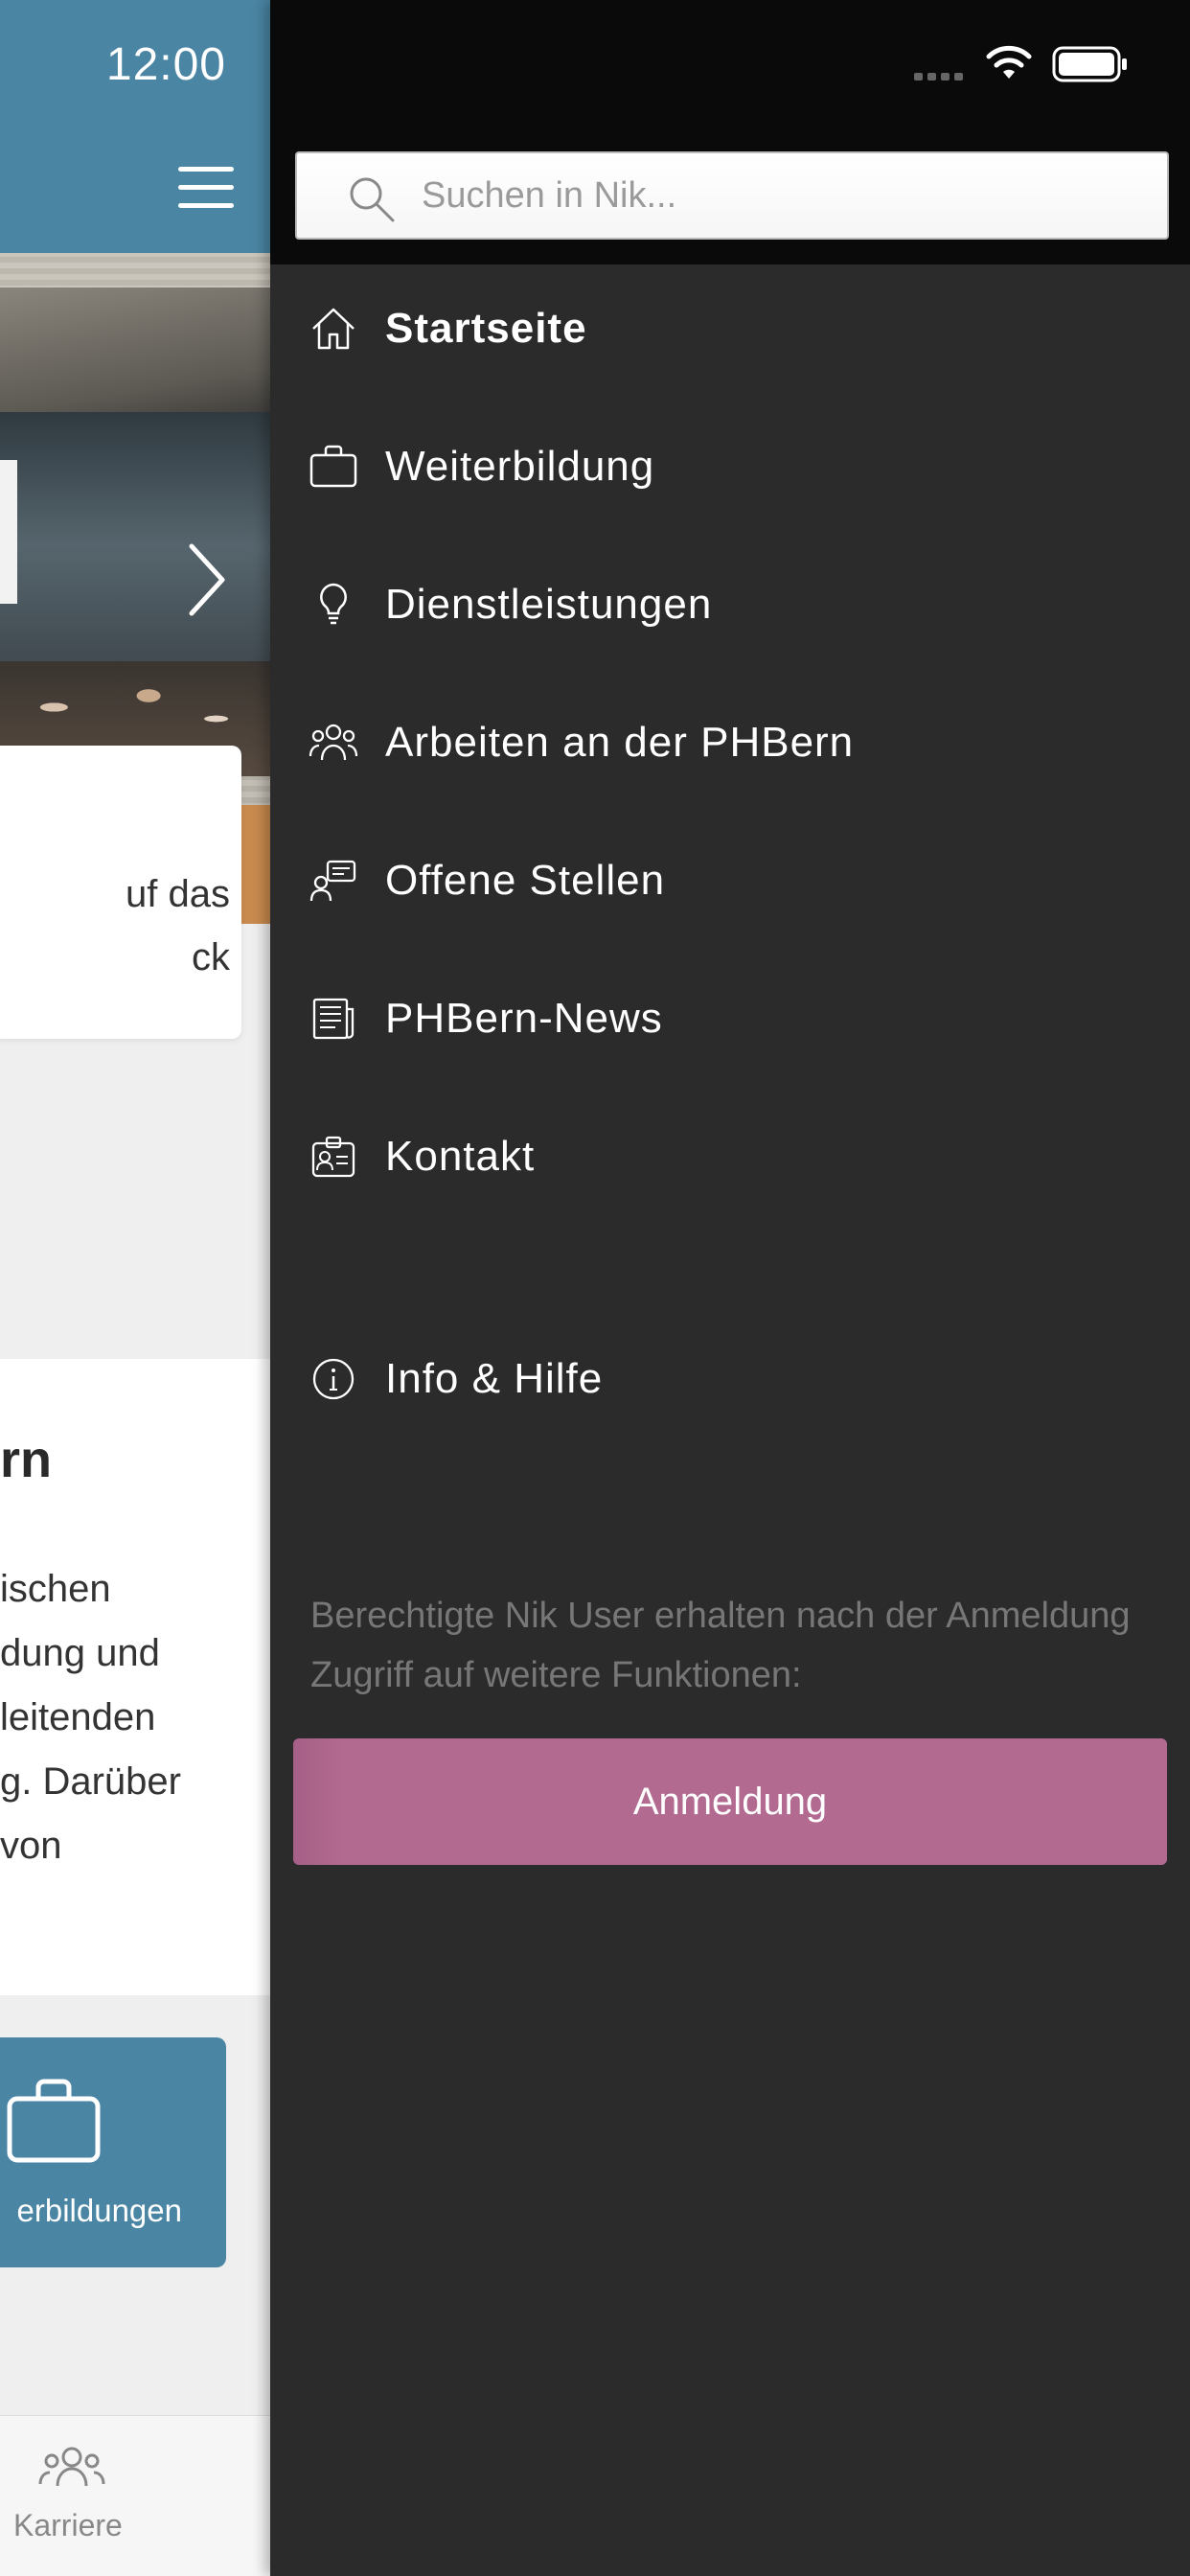 The image size is (1190, 2576). What do you see at coordinates (333, 1157) in the screenshot?
I see `contact-card-icon` at bounding box center [333, 1157].